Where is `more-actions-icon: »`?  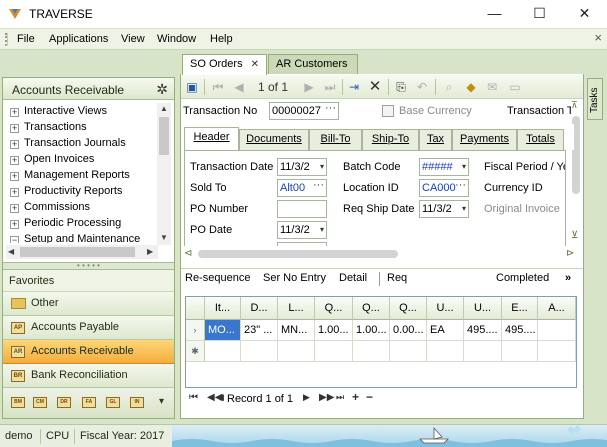
more-actions-icon: » is located at coordinates (568, 278).